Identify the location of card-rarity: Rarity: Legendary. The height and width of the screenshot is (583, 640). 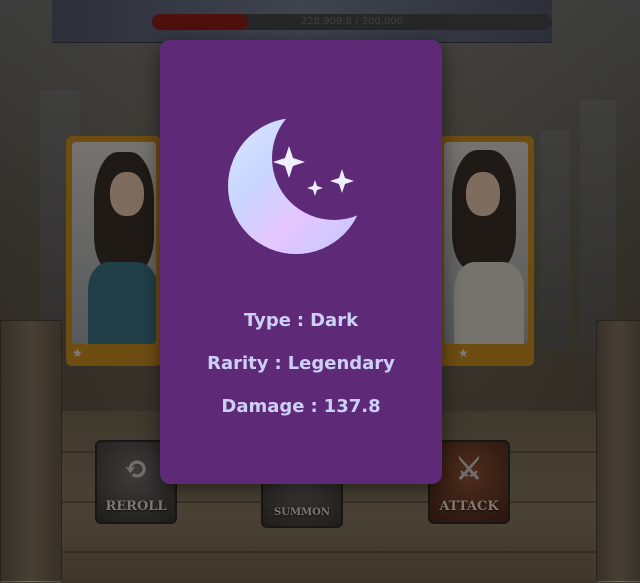
(301, 363).